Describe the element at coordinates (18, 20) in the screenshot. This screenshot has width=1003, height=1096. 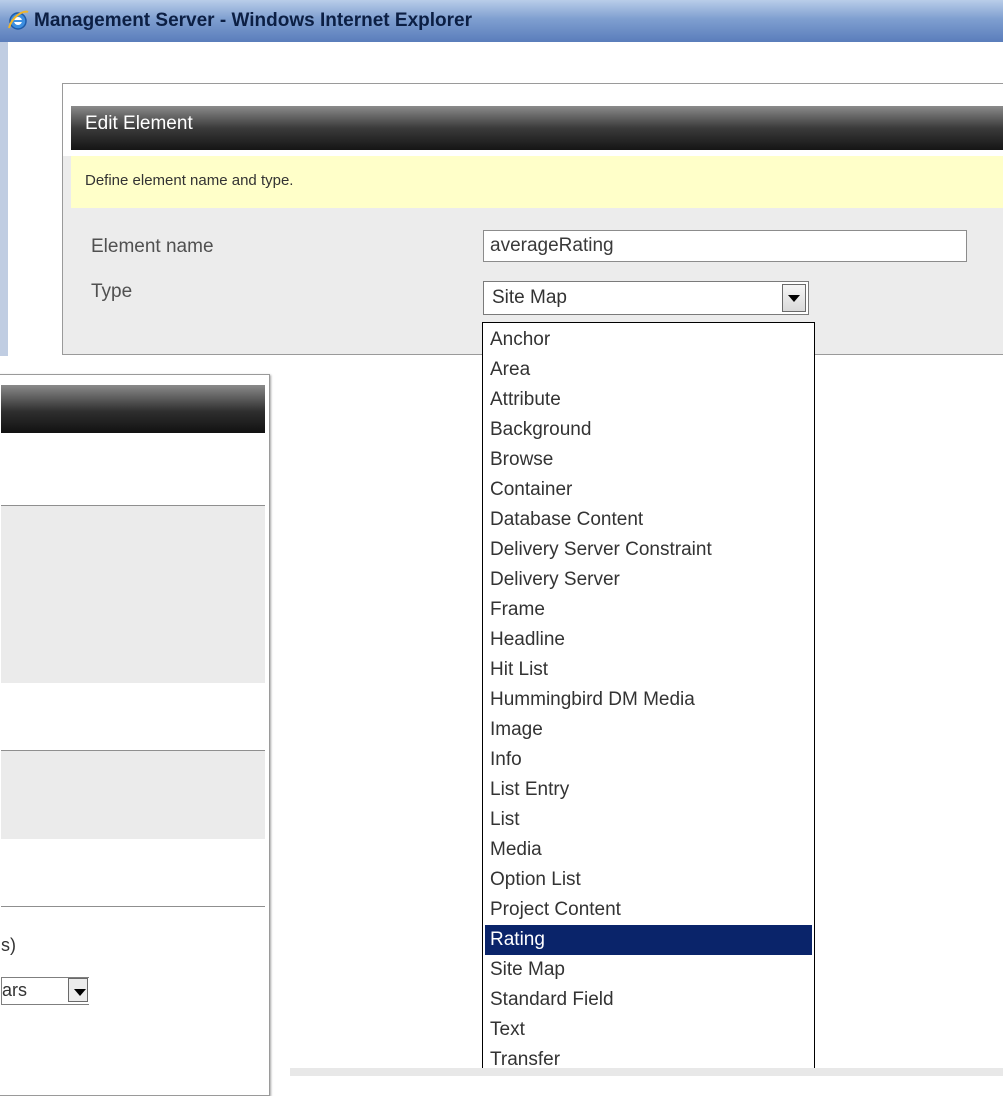
I see `ie-icon` at that location.